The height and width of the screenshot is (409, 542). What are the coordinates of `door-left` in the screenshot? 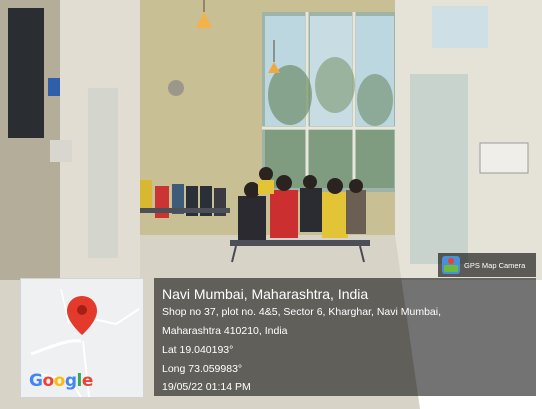 It's located at (103, 173).